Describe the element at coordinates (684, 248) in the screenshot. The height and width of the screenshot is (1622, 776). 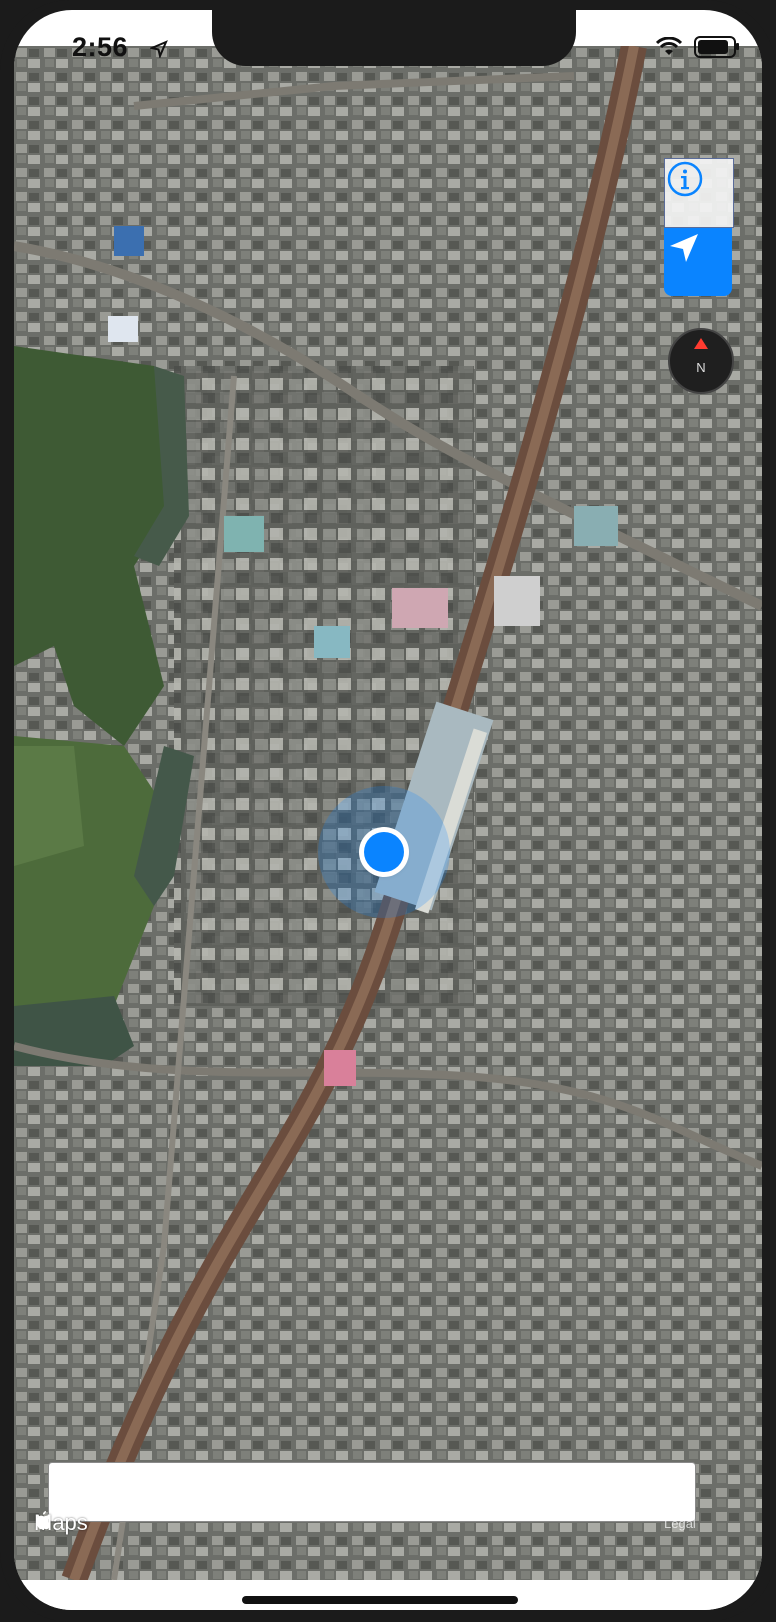
I see `navigation-arrow-icon` at that location.